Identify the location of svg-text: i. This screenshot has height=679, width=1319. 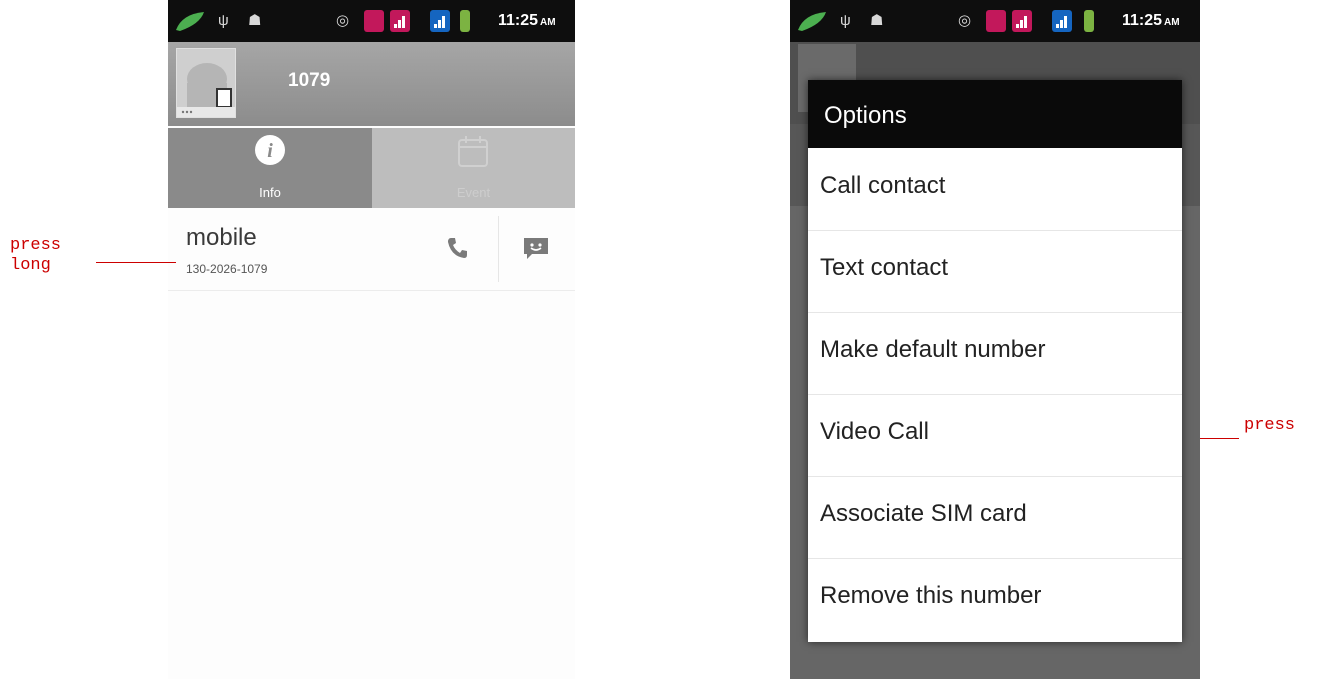
(270, 151).